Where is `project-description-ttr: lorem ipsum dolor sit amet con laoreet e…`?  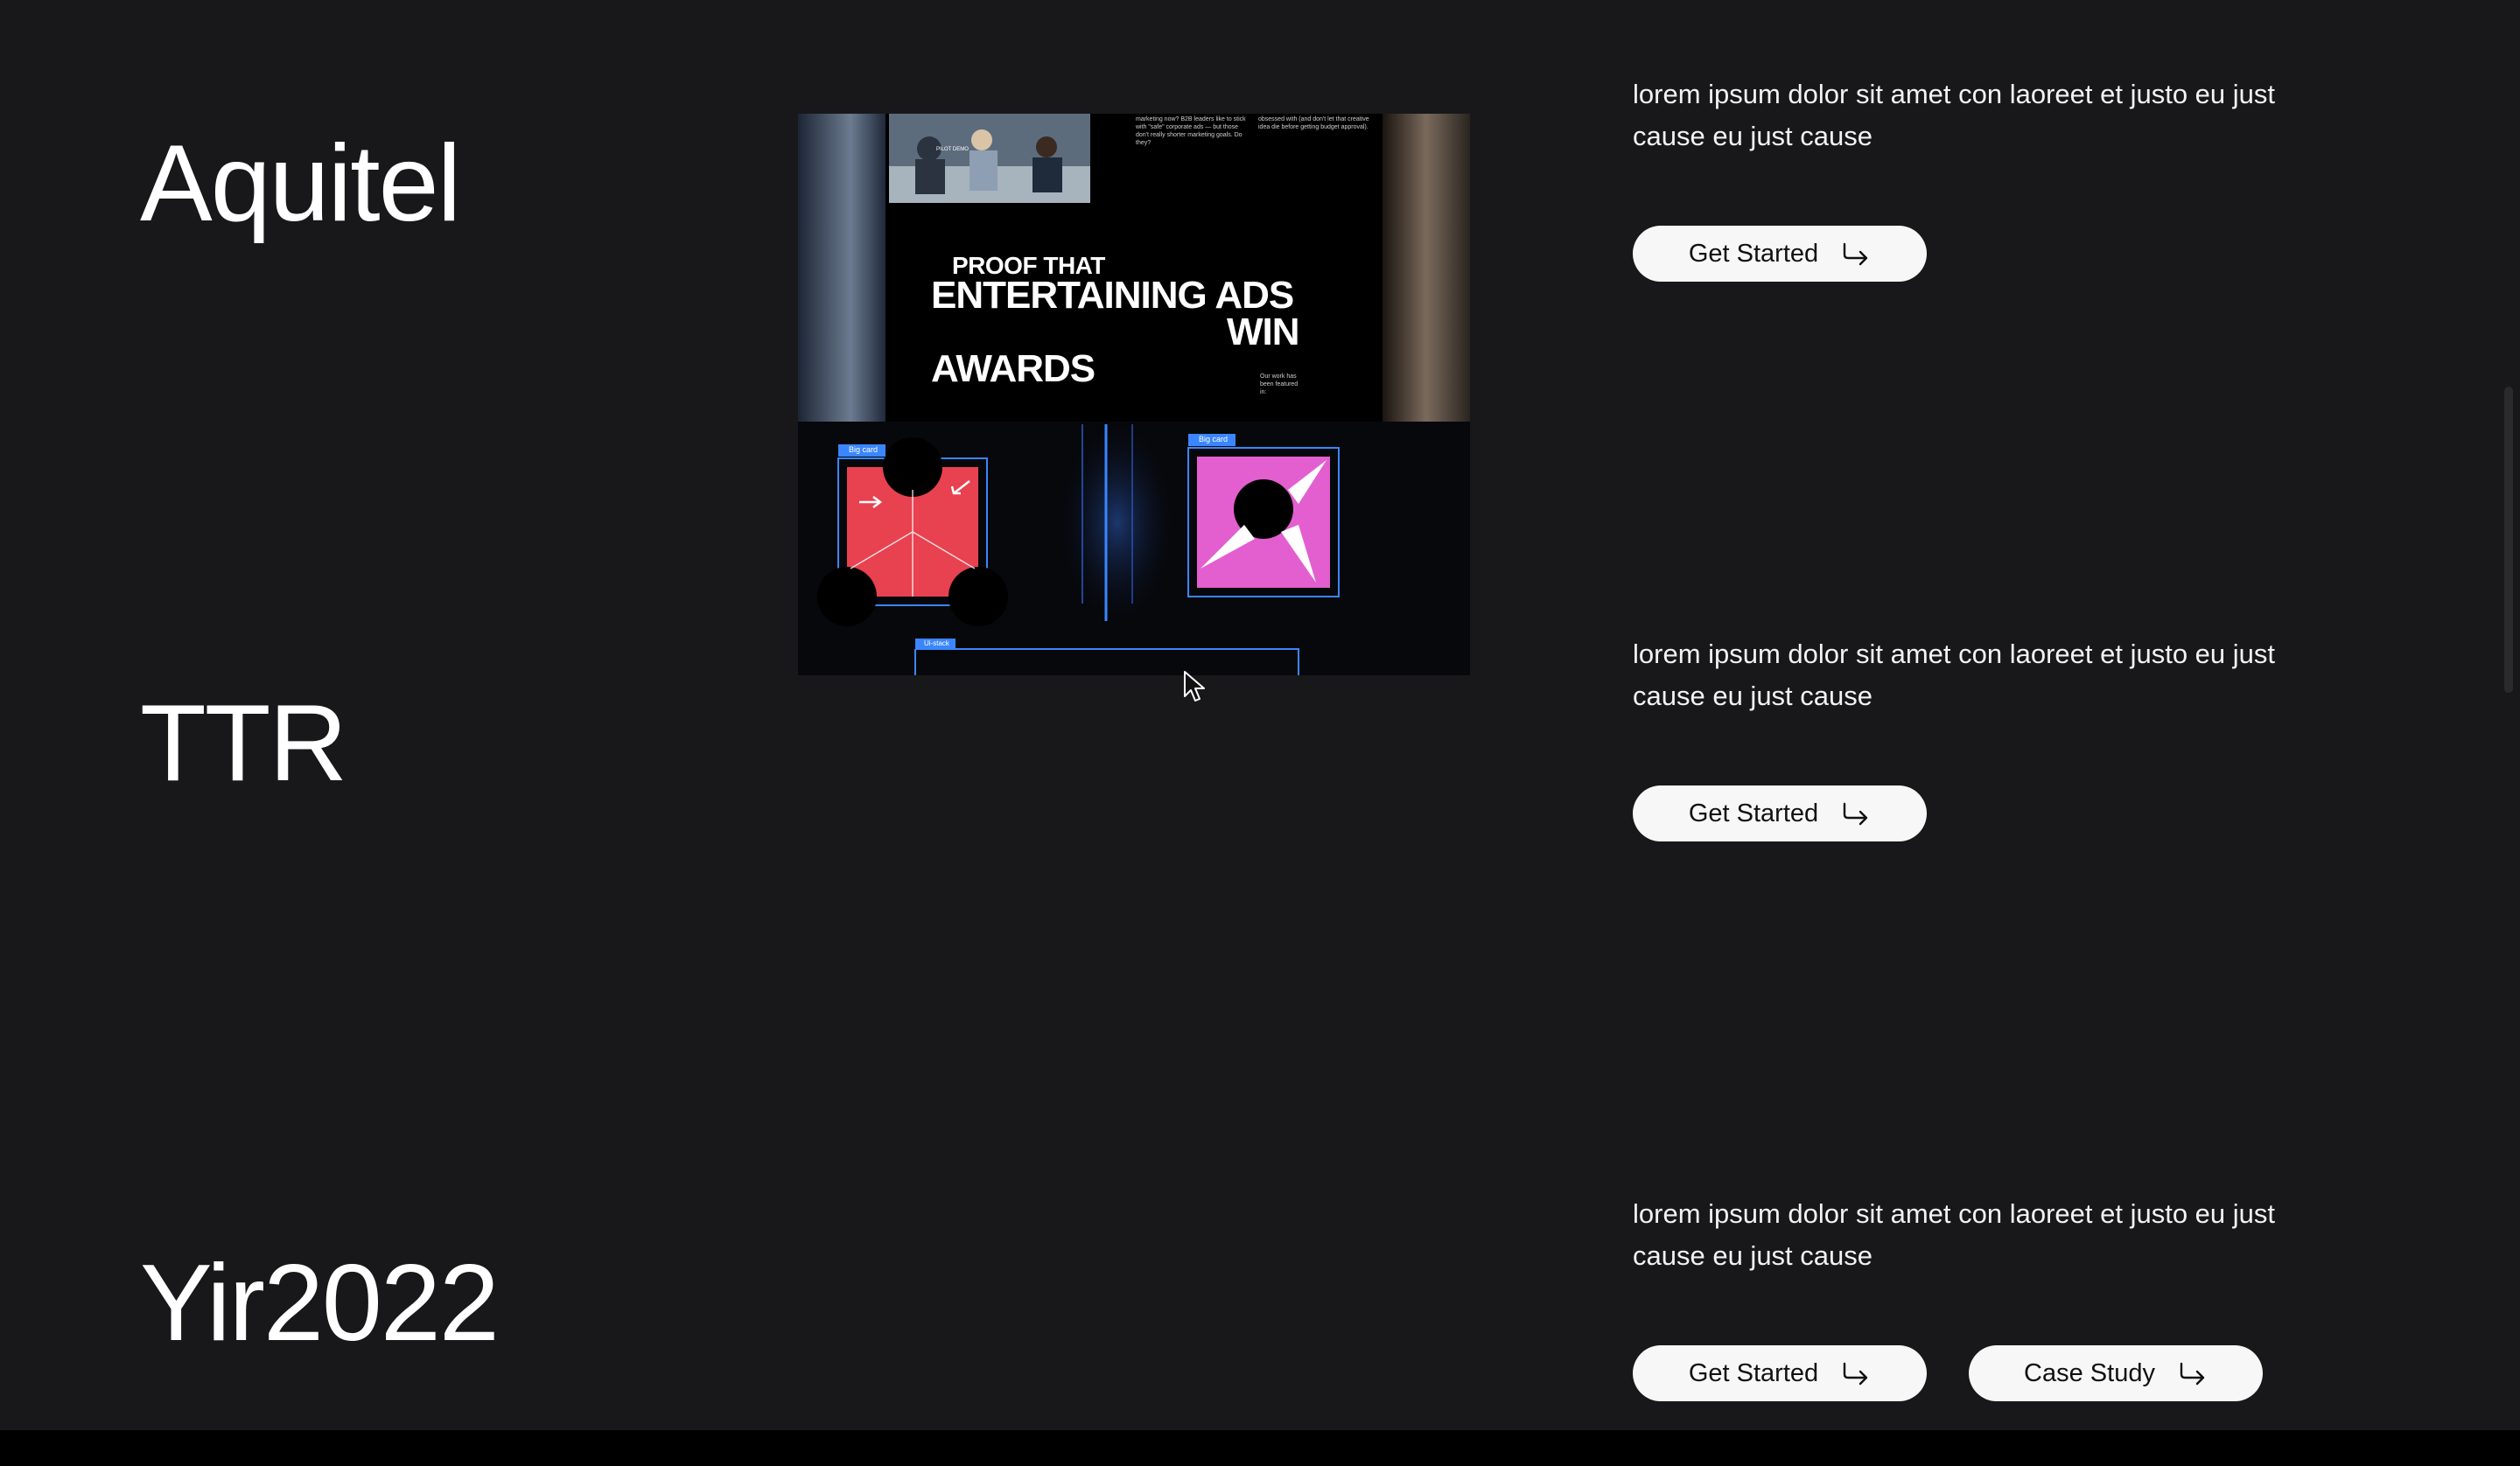
project-description-ttr: lorem ipsum dolor sit amet con laoreet e… is located at coordinates (1954, 675).